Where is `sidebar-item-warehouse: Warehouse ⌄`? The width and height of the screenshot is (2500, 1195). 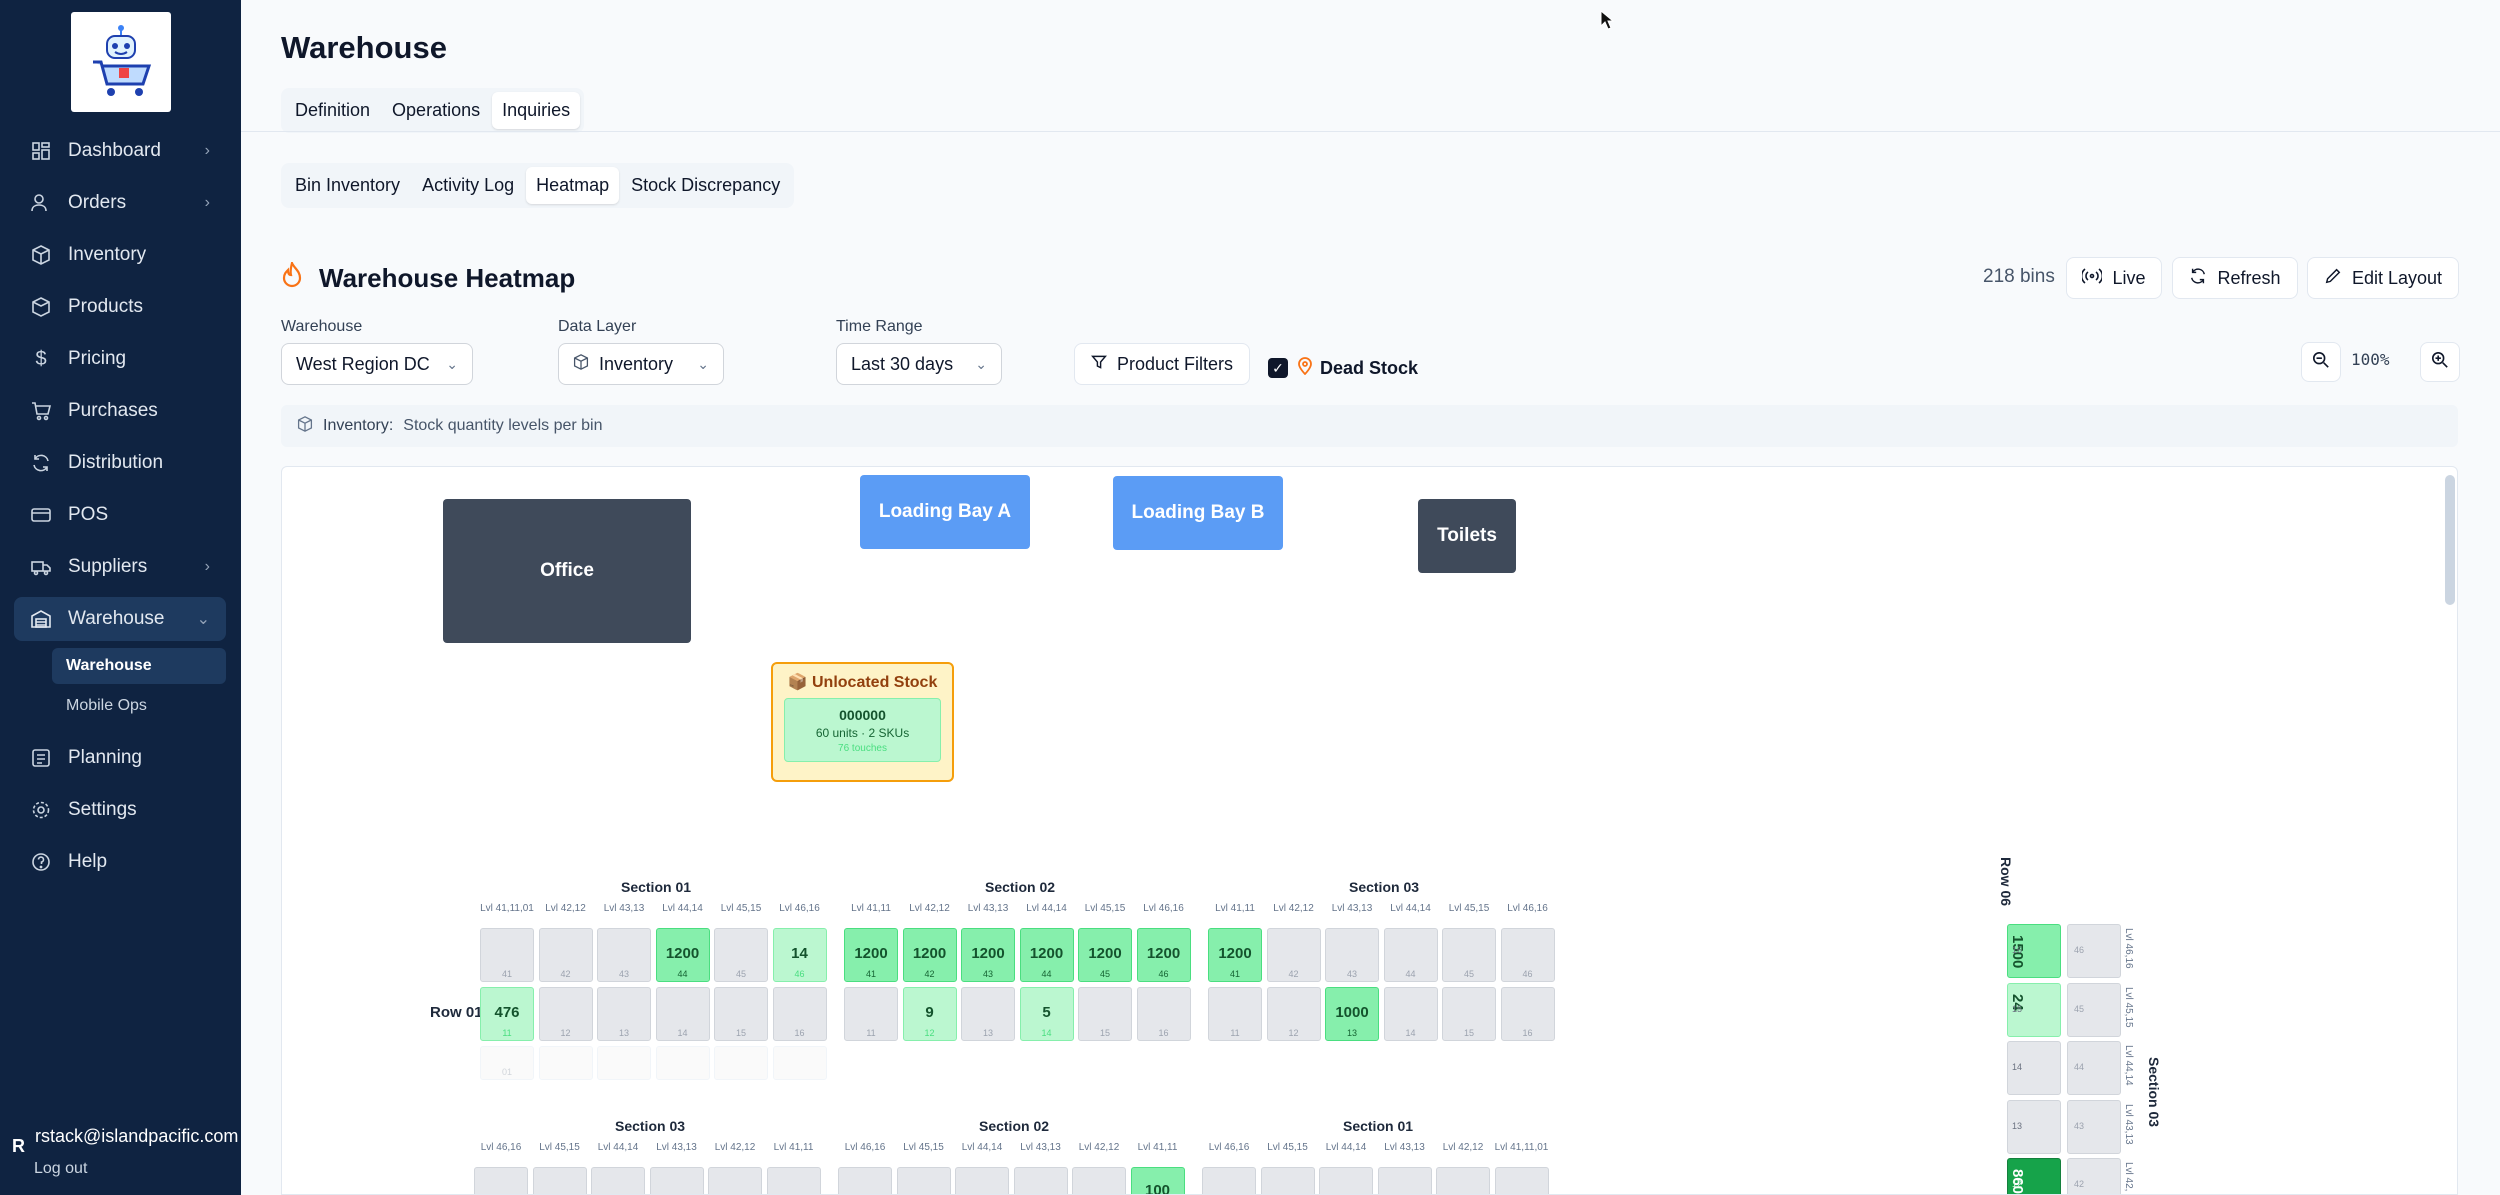
sidebar-item-warehouse: Warehouse ⌄ is located at coordinates (120, 619).